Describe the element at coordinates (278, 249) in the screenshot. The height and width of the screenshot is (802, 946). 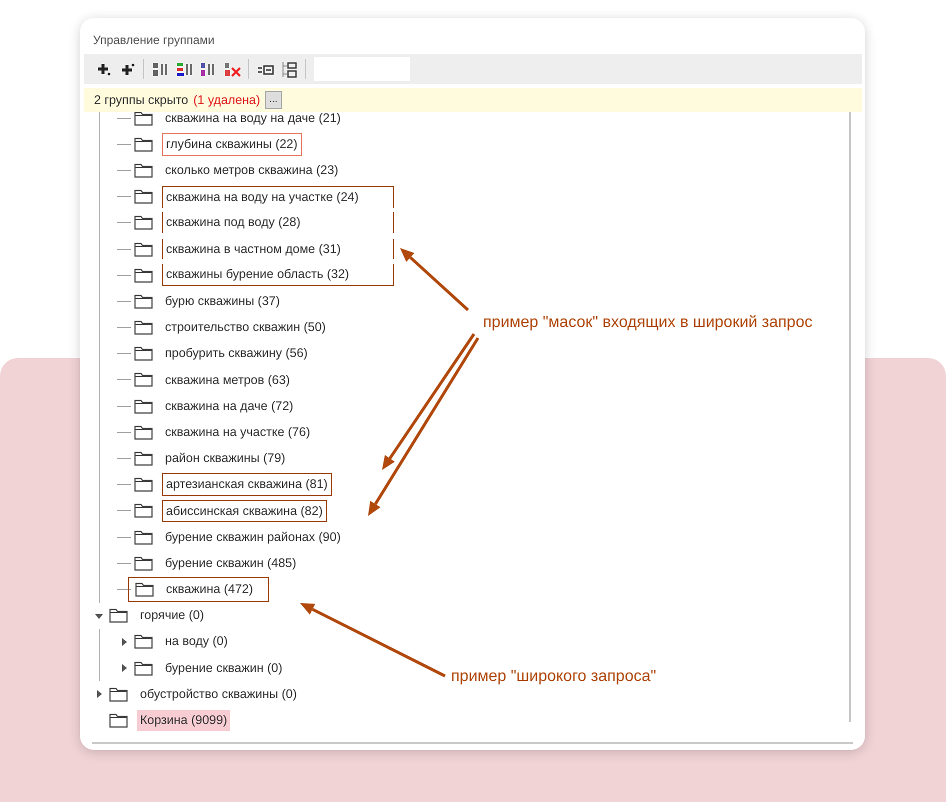
I see `tree-item-label: скважина в частном доме (31)` at that location.